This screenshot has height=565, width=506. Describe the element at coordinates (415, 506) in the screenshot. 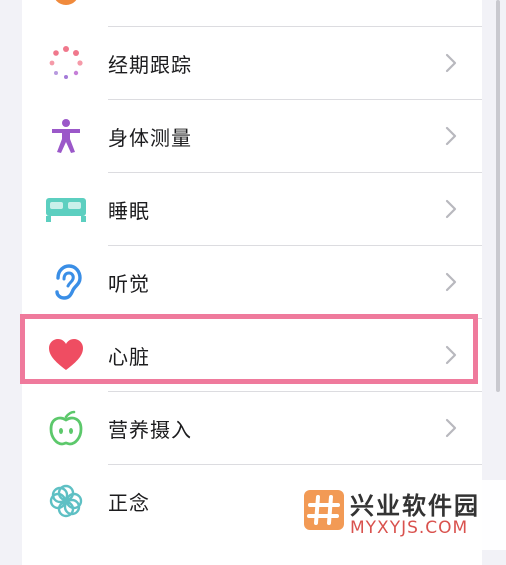

I see `watermark-name: 兴业软件园` at that location.